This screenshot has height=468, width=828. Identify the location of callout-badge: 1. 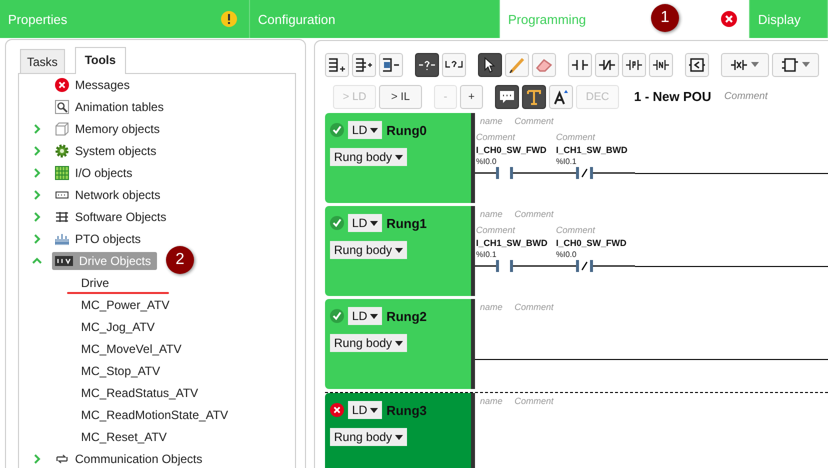
(665, 18).